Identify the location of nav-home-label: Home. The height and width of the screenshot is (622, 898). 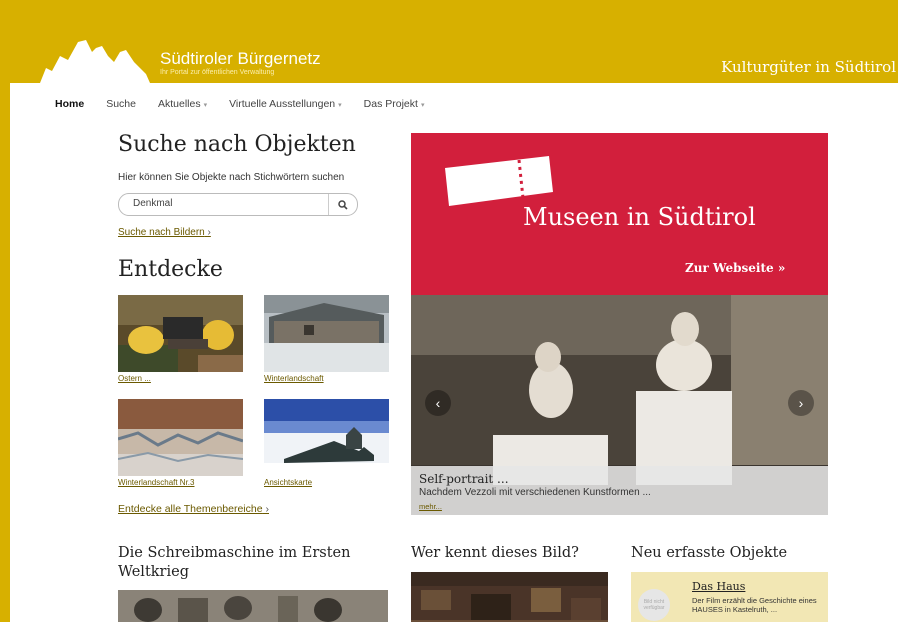
(70, 104).